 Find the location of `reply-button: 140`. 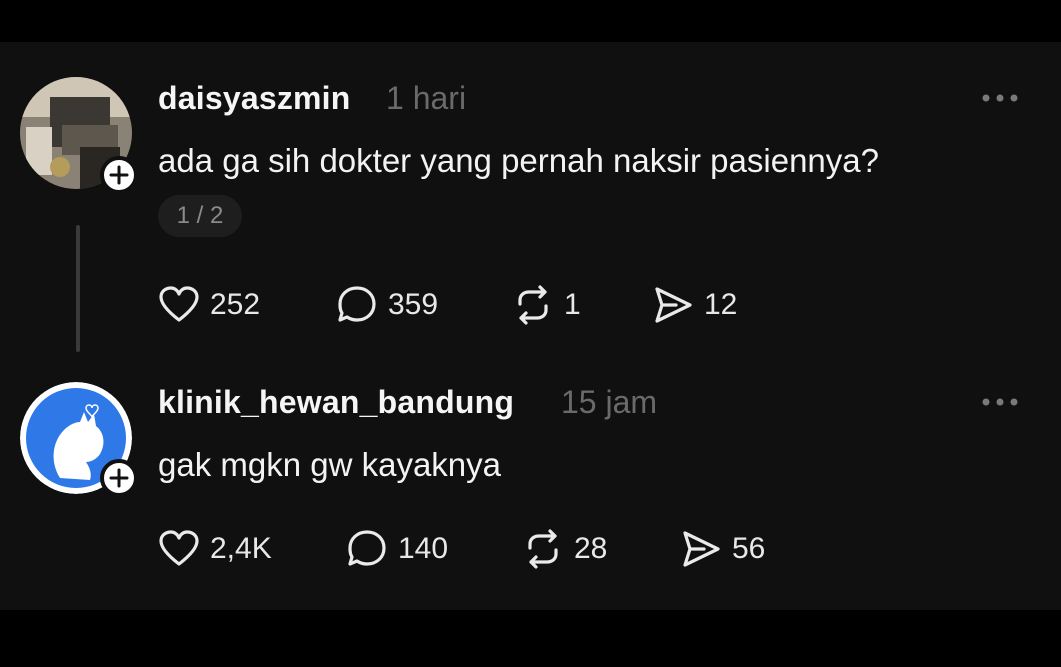

reply-button: 140 is located at coordinates (397, 549).